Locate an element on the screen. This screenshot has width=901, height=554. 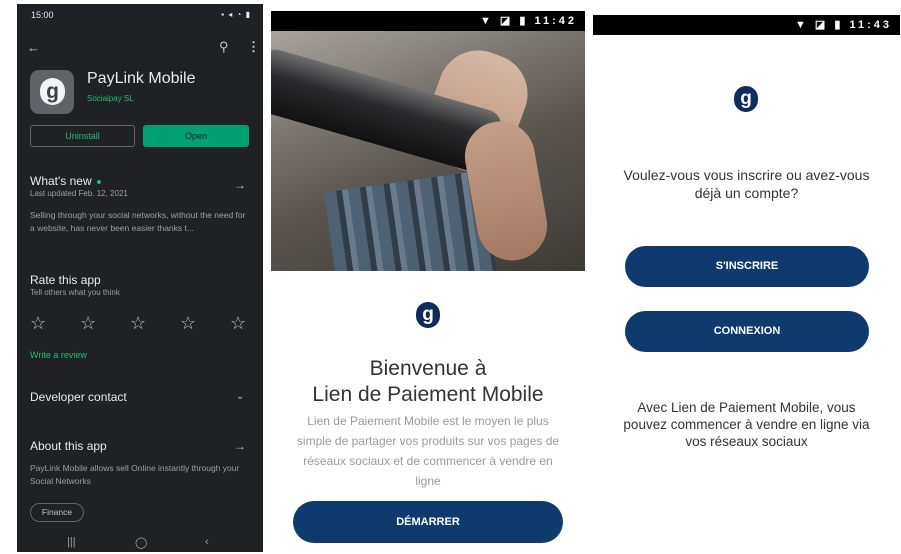
about-arrow-icon: → is located at coordinates (240, 446).